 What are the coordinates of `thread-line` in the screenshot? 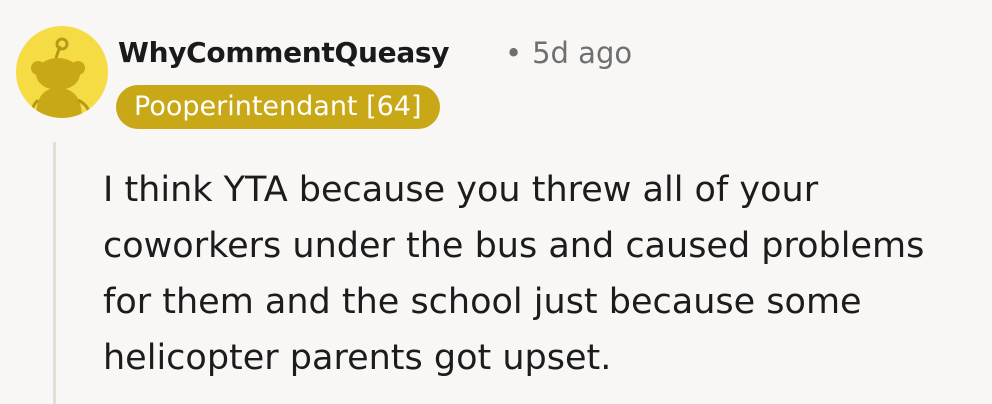 It's located at (54, 273).